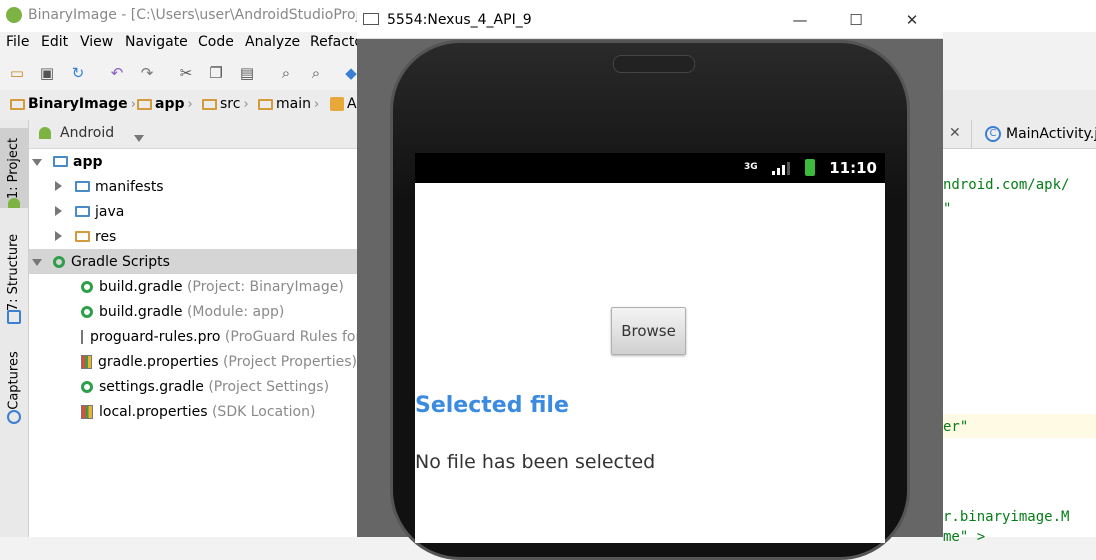 The height and width of the screenshot is (560, 1096). I want to click on replace-icon: ⌕, so click(316, 73).